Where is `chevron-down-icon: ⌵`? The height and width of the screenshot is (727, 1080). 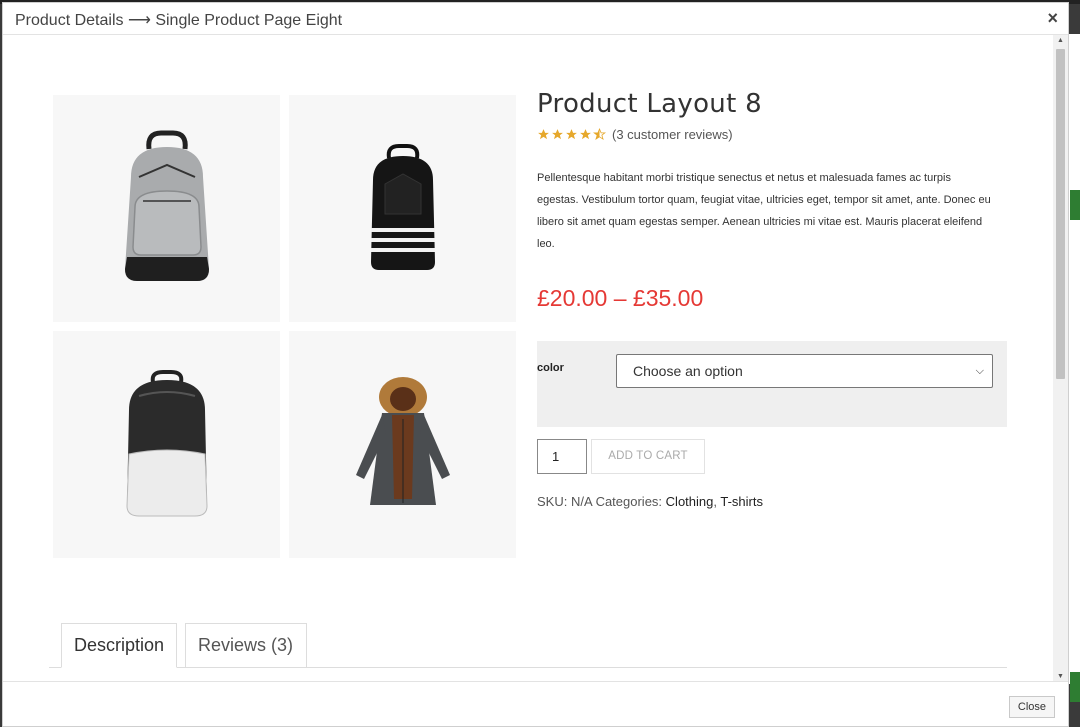 chevron-down-icon: ⌵ is located at coordinates (979, 371).